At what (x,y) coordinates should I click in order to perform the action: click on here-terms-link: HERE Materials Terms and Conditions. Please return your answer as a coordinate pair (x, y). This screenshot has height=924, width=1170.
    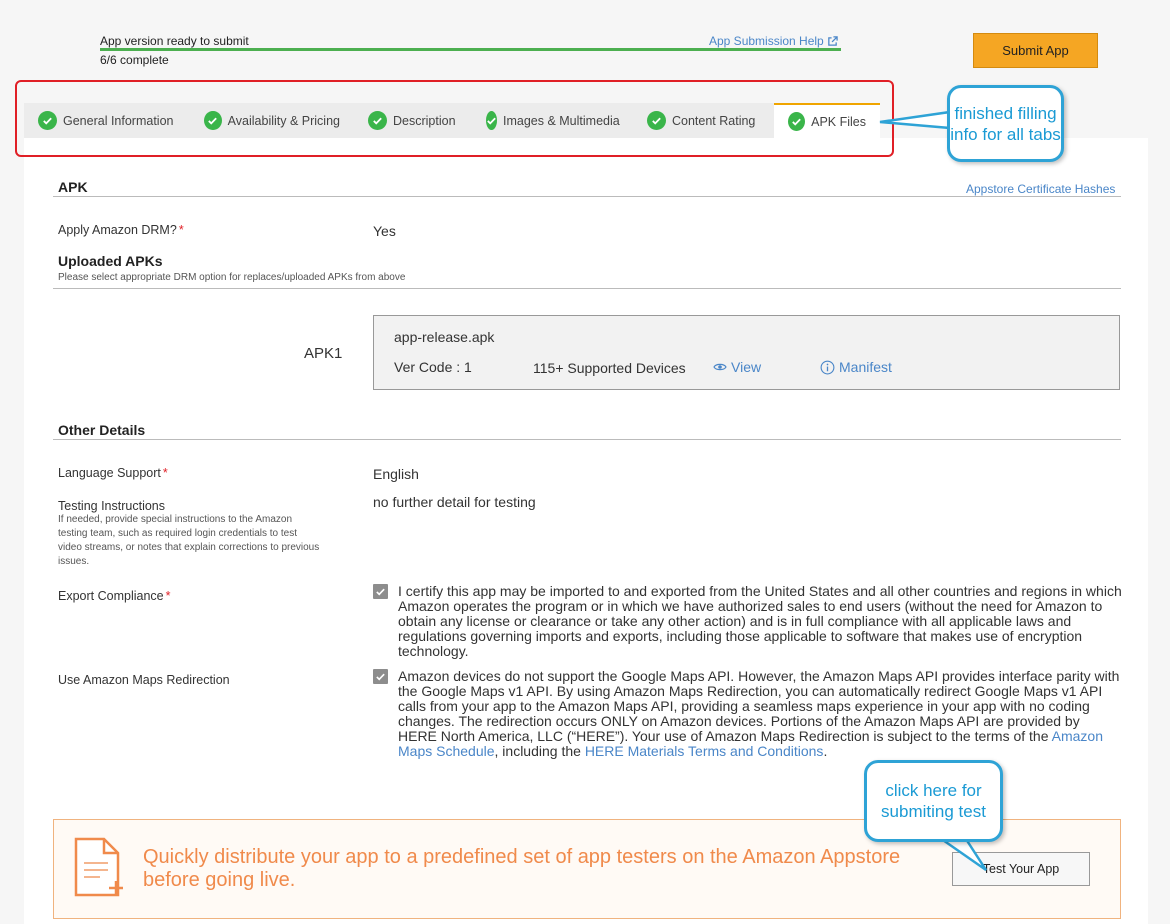
    Looking at the image, I should click on (704, 751).